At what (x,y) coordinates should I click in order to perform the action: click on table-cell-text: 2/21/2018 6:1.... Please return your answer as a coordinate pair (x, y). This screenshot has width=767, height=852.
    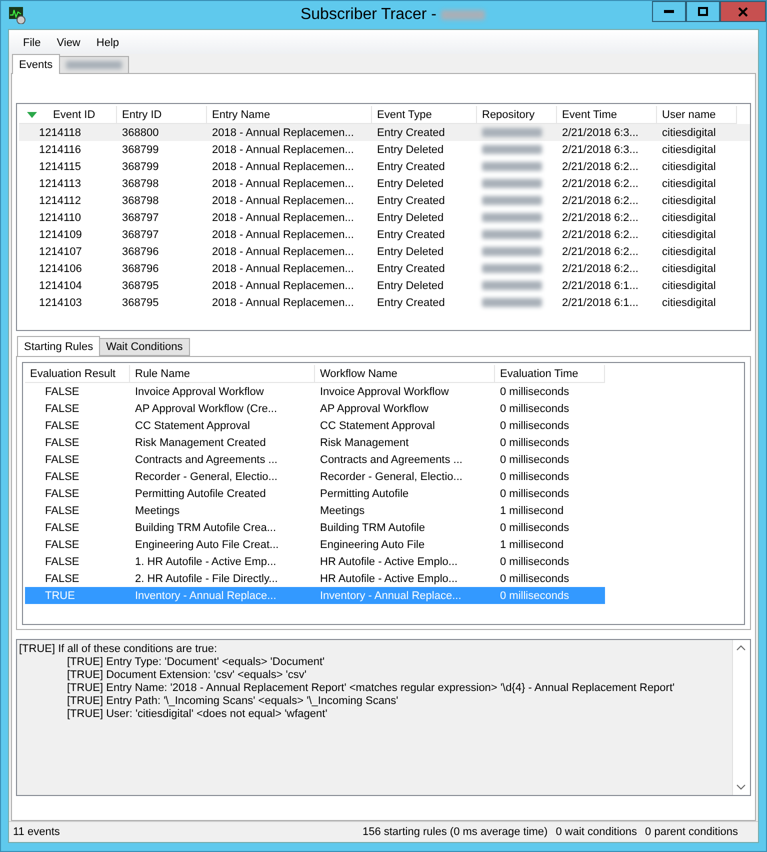
    Looking at the image, I should click on (600, 286).